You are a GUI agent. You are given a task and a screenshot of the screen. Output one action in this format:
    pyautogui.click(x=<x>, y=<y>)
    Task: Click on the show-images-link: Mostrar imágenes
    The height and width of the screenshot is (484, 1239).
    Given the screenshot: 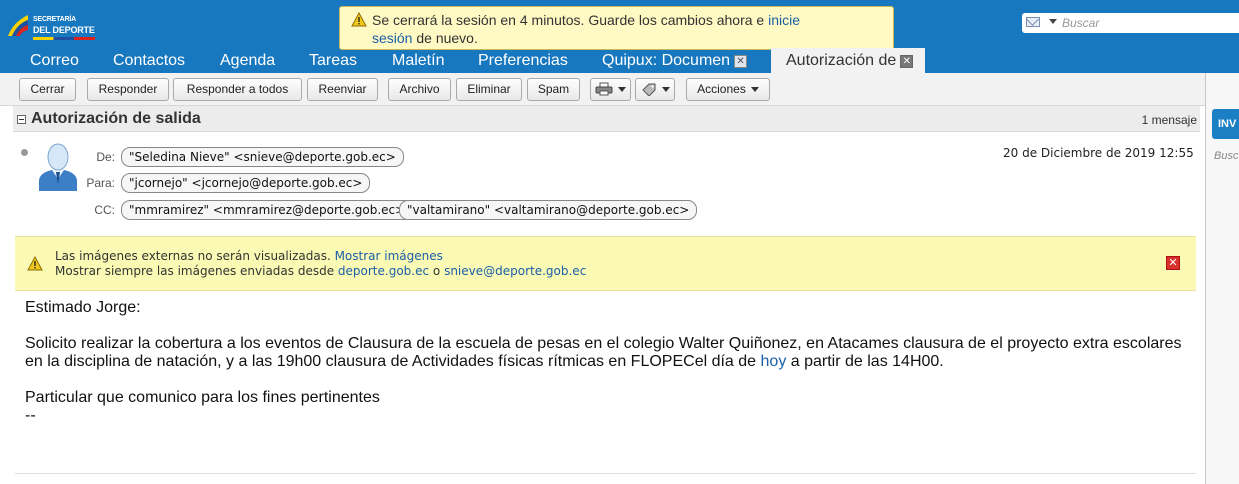 What is the action you would take?
    pyautogui.click(x=389, y=256)
    